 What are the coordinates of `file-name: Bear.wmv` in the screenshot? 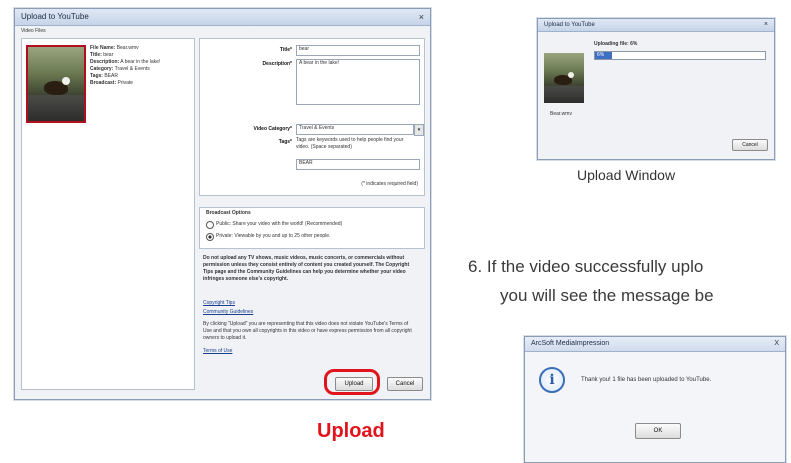 It's located at (561, 114).